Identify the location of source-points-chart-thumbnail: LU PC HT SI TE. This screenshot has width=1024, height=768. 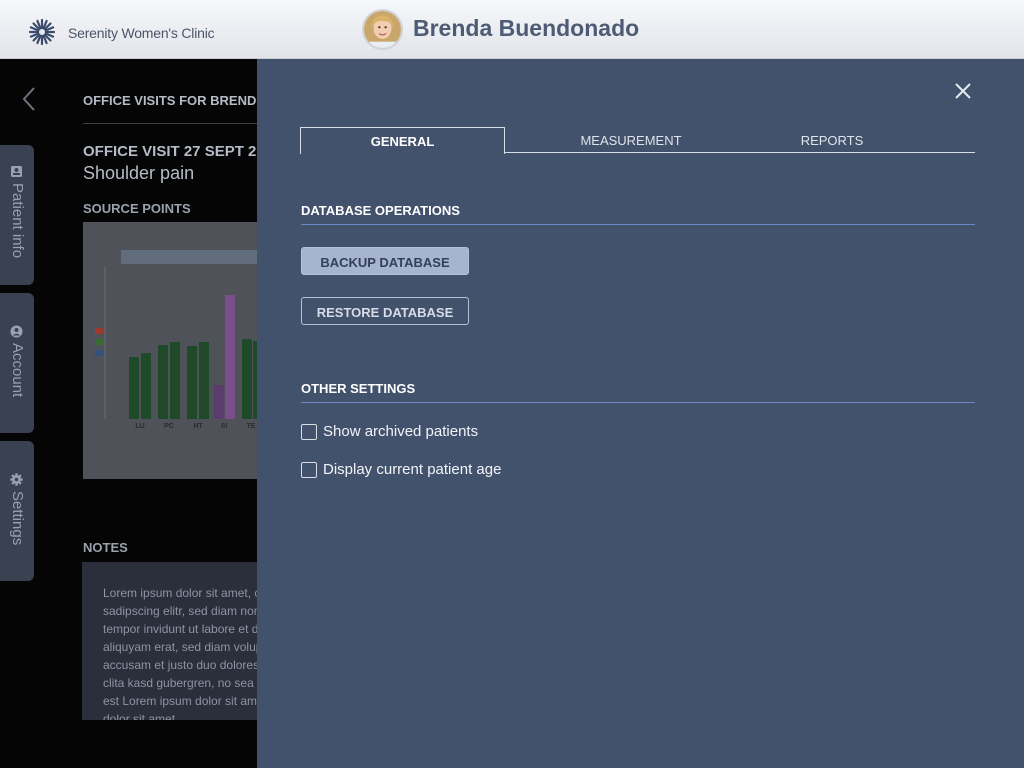
(171, 350).